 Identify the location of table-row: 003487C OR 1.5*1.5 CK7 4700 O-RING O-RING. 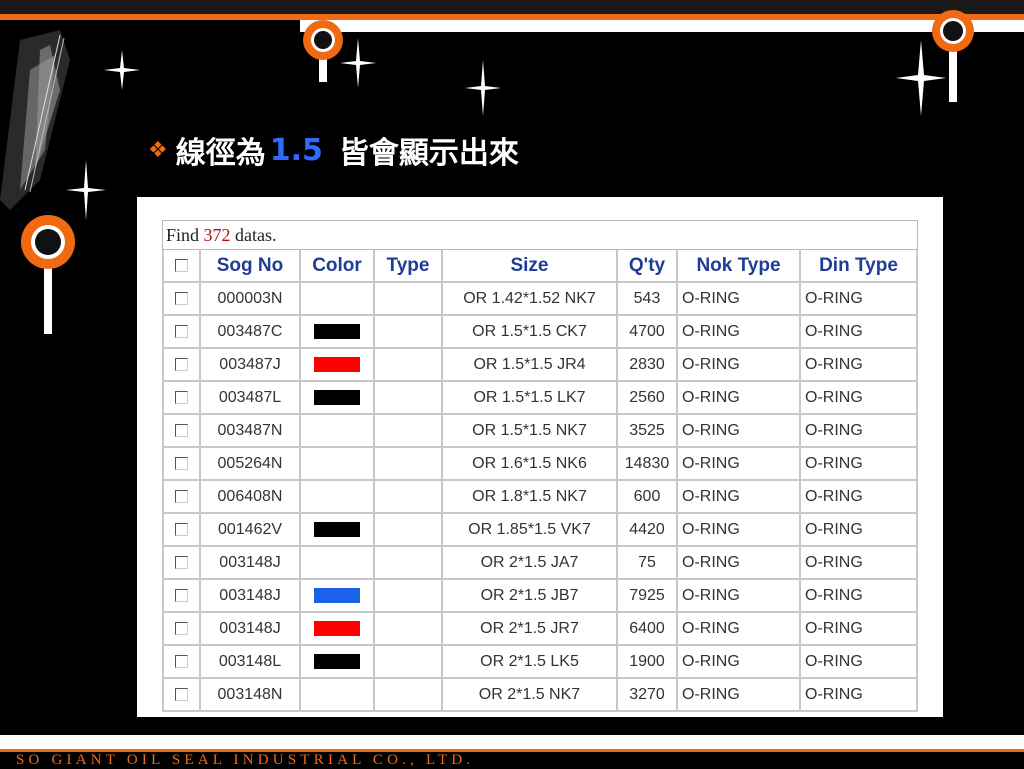
(540, 332).